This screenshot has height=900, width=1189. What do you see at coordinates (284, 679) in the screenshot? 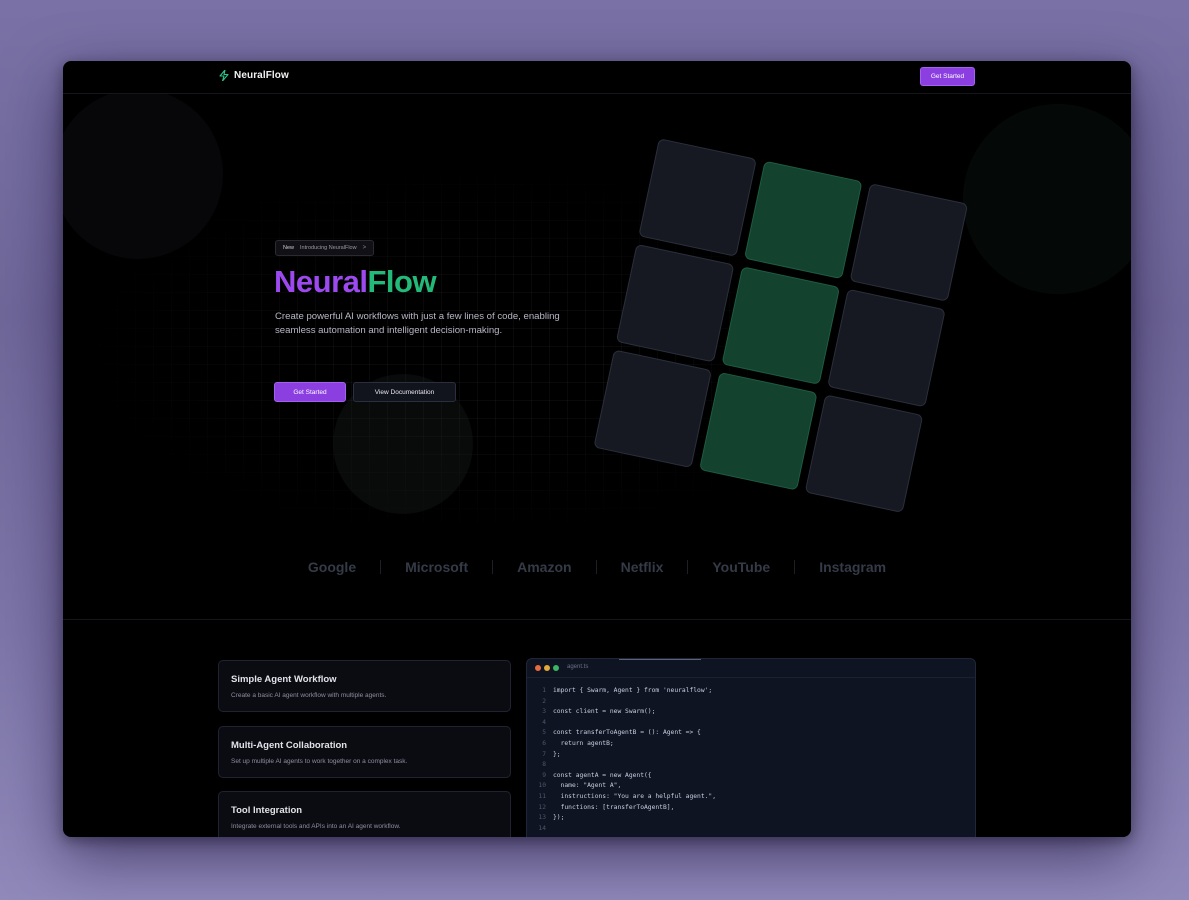
I see `example-card-title: Simple Agent Workflow` at bounding box center [284, 679].